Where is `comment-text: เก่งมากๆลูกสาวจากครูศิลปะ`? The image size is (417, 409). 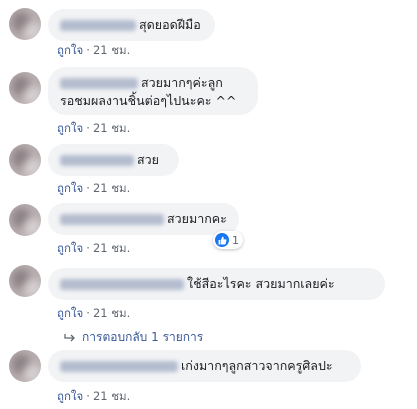
comment-text: เก่งมากๆลูกสาวจากครูศิลปะ is located at coordinates (257, 365).